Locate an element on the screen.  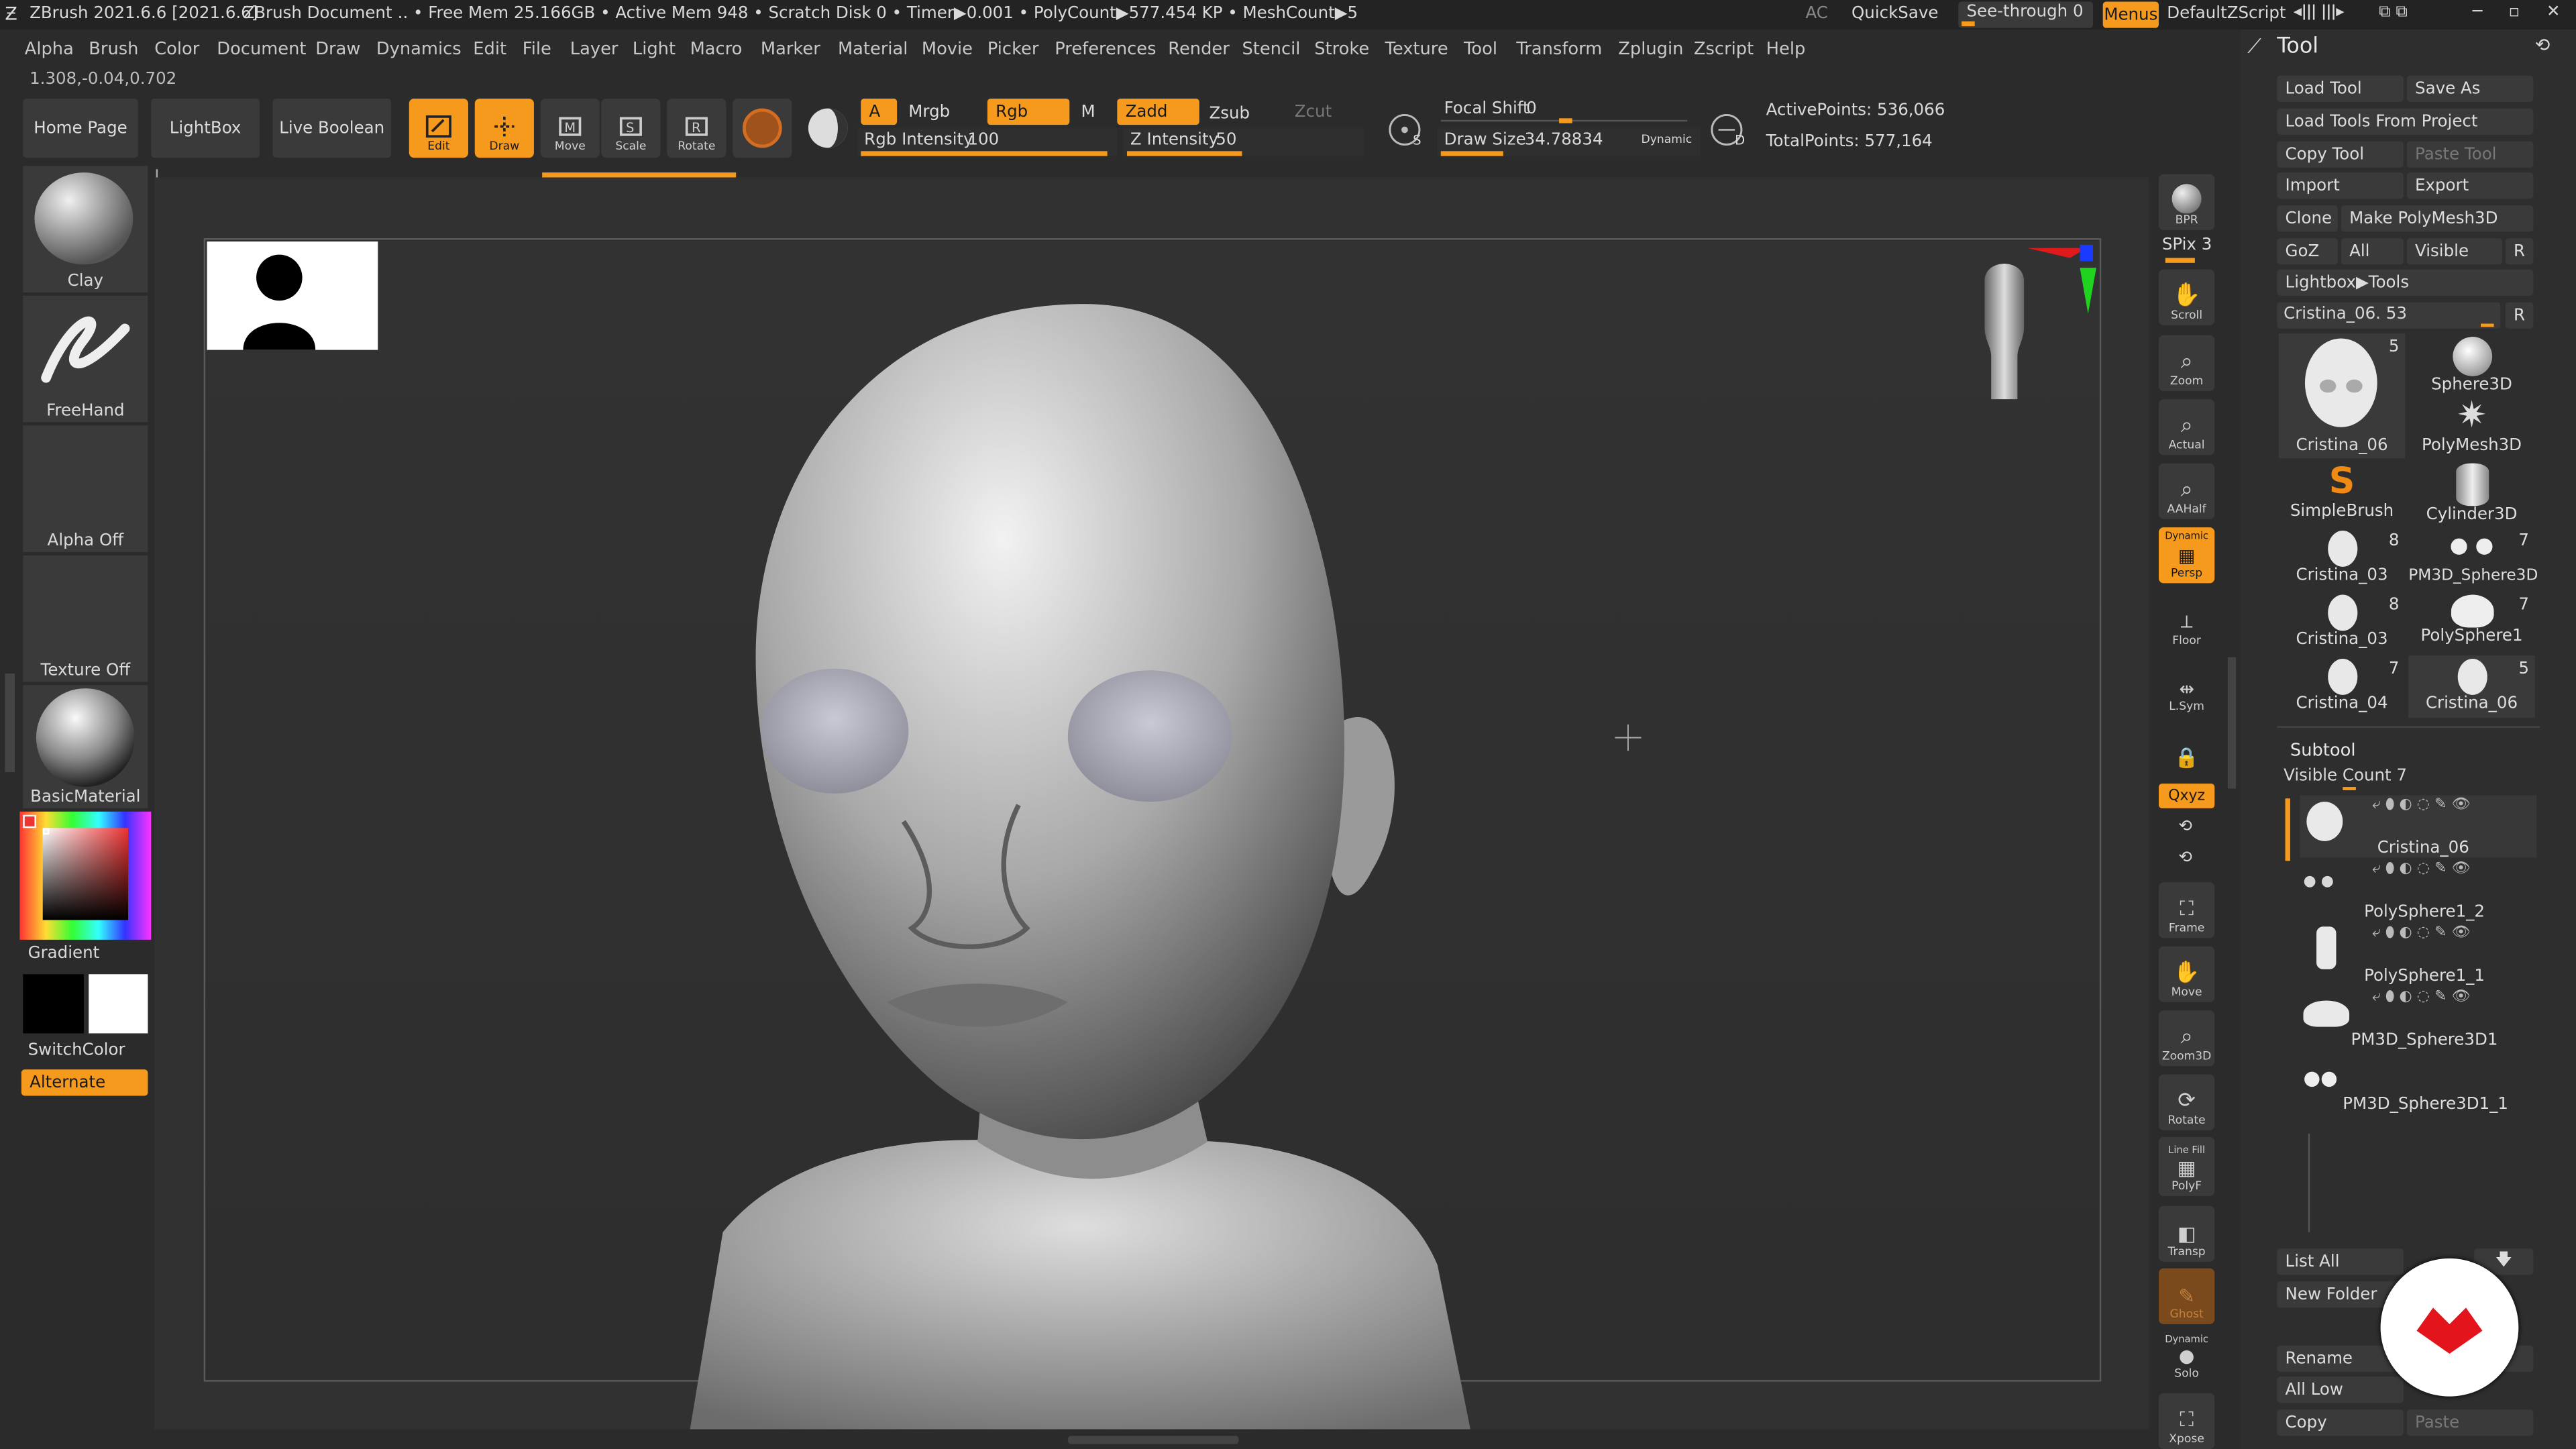
material-slot: BasicMaterial is located at coordinates (85, 746).